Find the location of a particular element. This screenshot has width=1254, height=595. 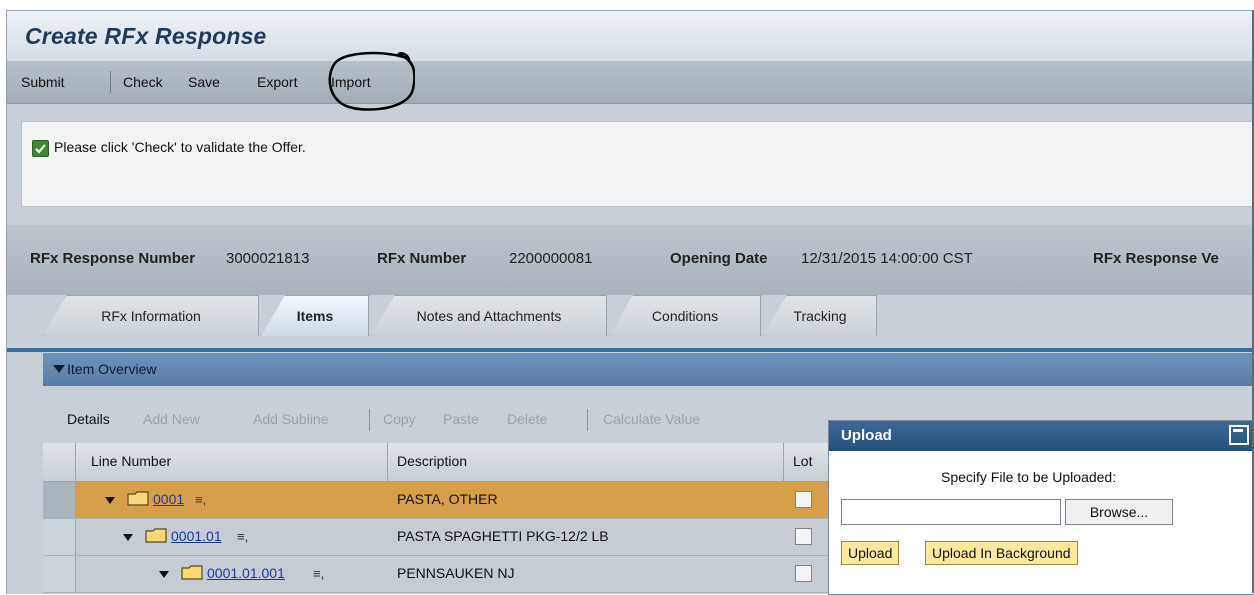

table-row: 0001 ≡, PASTA, OTHER is located at coordinates (438, 500).